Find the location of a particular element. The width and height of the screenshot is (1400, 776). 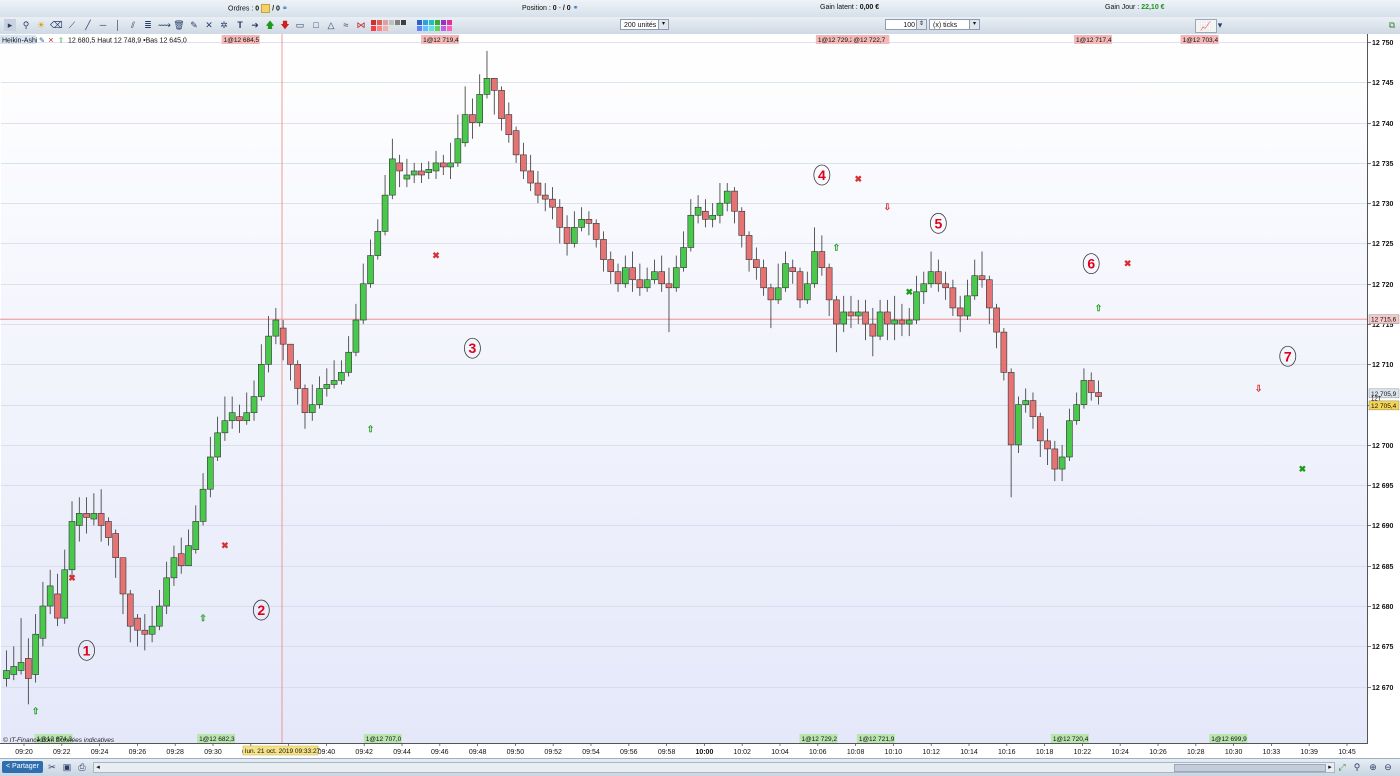

top-order-label: 1@12 719,4 is located at coordinates (440, 39).